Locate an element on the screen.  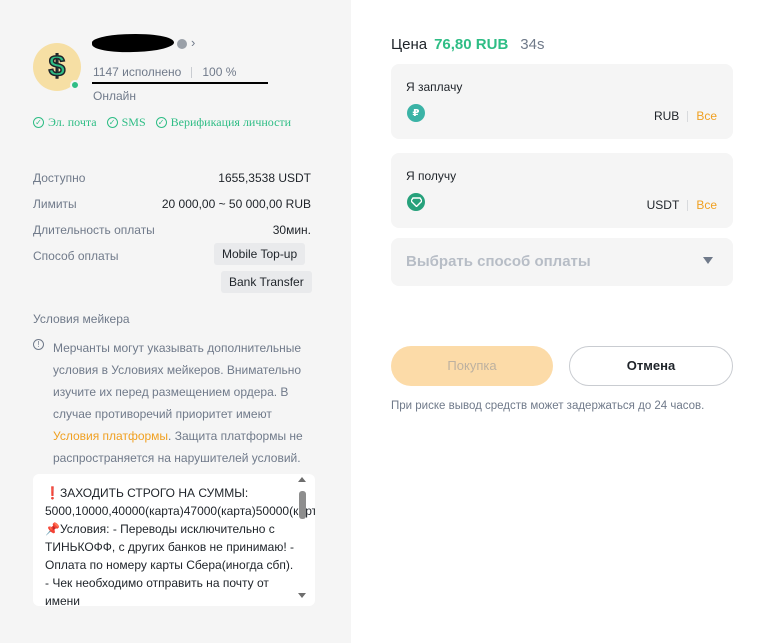
price-line: Цена 76,80 RUB 34s is located at coordinates (467, 44).